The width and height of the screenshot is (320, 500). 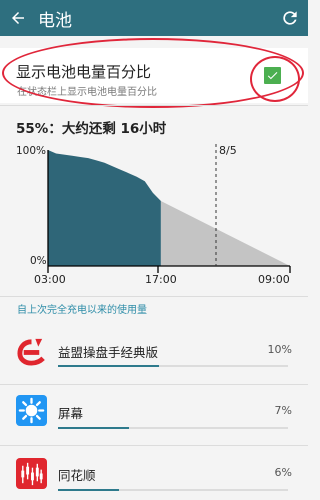 I want to click on battery-status: 55%：大约还剩 16小时, so click(x=91, y=129).